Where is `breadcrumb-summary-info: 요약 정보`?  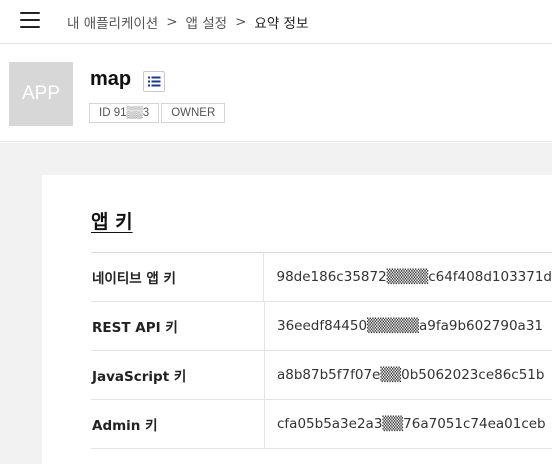
breadcrumb-summary-info: 요약 정보 is located at coordinates (281, 24).